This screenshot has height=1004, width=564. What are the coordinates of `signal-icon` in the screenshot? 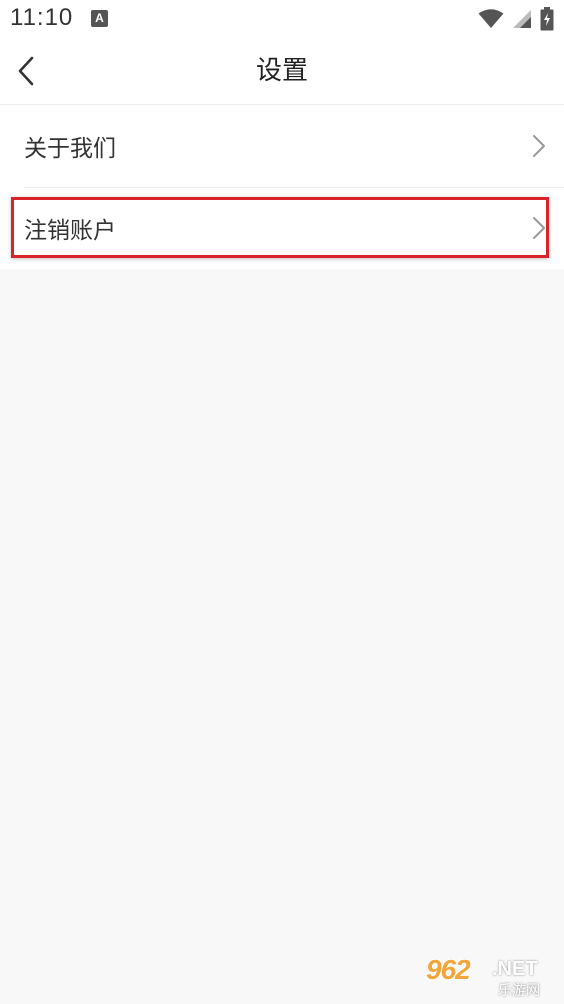 It's located at (522, 19).